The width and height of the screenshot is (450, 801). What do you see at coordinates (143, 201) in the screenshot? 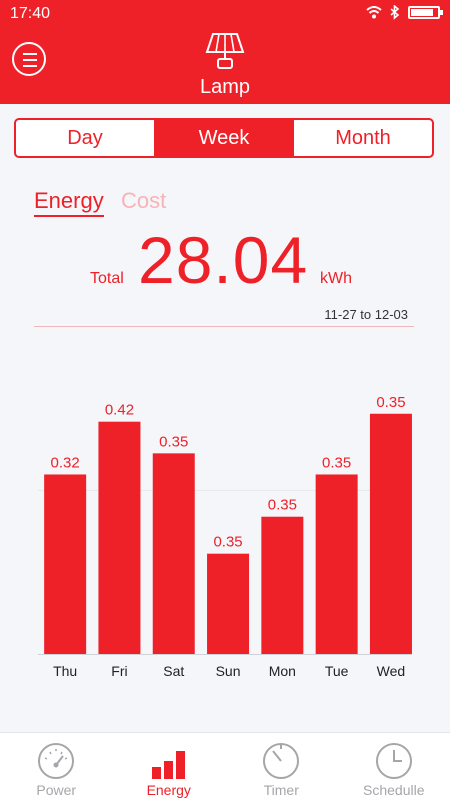
I see `tab-cost: Cost` at bounding box center [143, 201].